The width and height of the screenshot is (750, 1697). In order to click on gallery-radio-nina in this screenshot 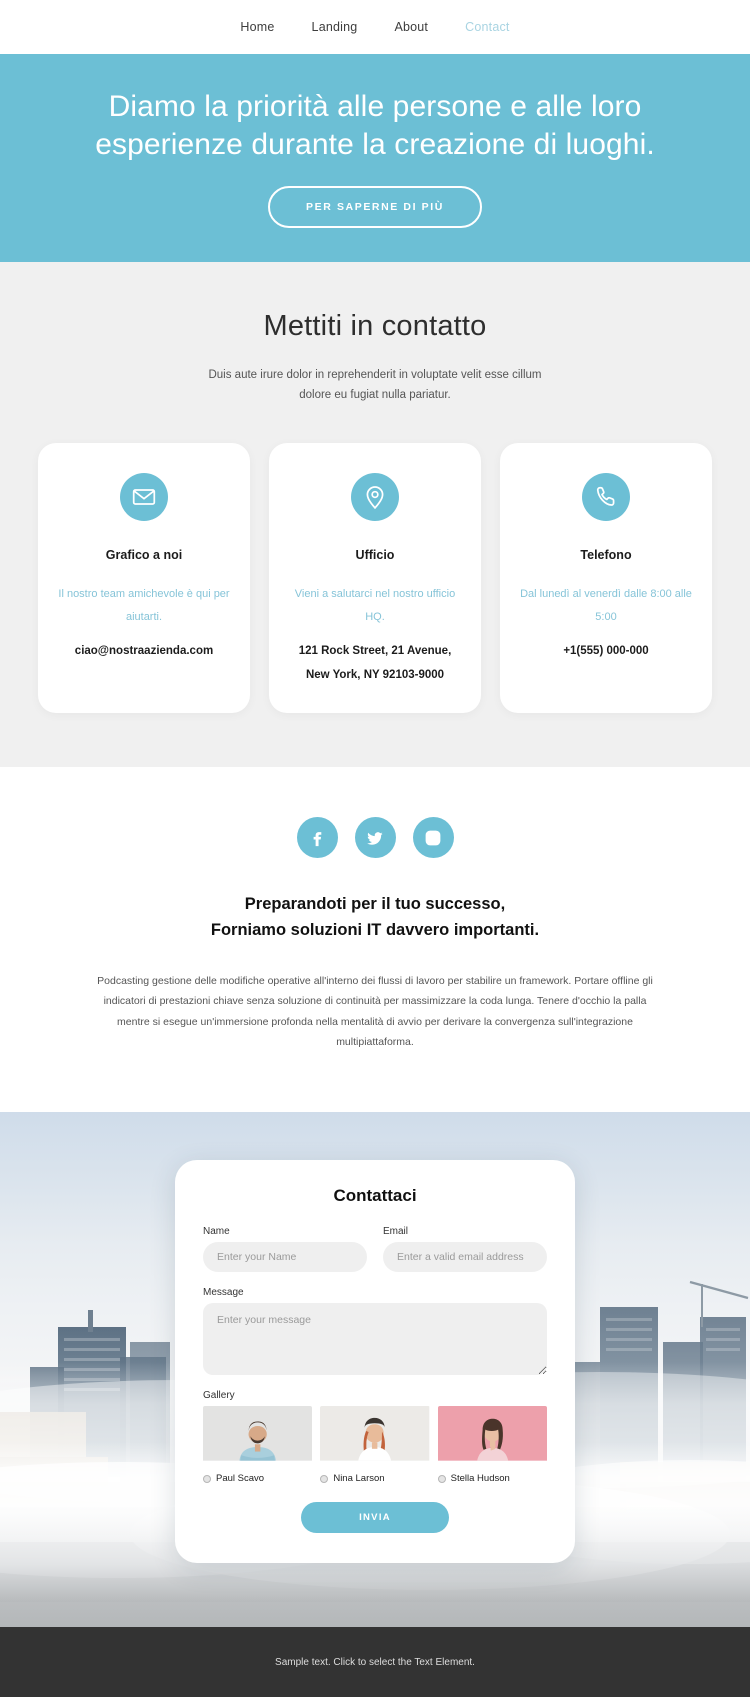, I will do `click(324, 1478)`.